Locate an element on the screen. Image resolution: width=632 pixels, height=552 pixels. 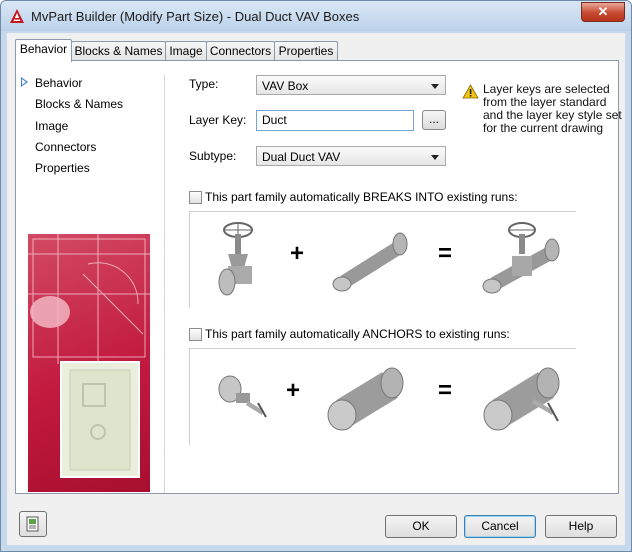
nav-item-blocks-names: Blocks & Names is located at coordinates (79, 104).